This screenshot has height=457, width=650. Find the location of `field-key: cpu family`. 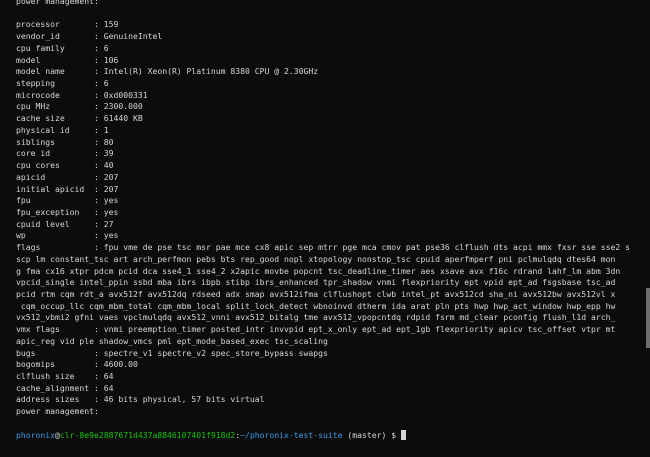

field-key: cpu family is located at coordinates (55, 47).